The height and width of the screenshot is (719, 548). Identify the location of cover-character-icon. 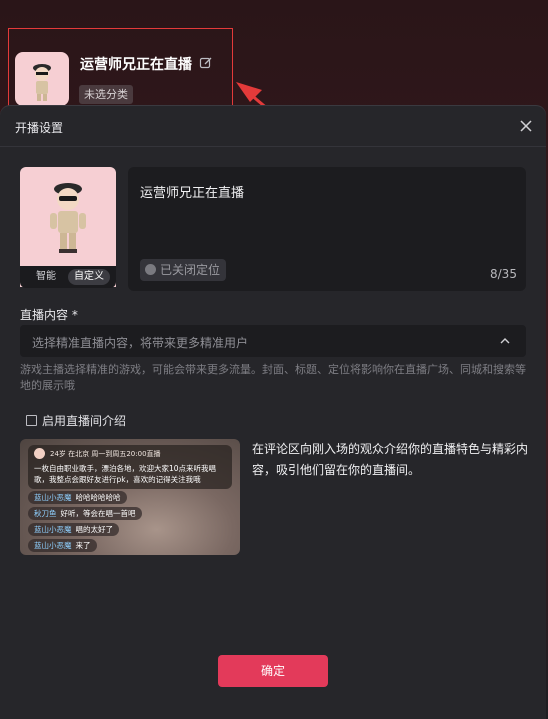
(68, 218).